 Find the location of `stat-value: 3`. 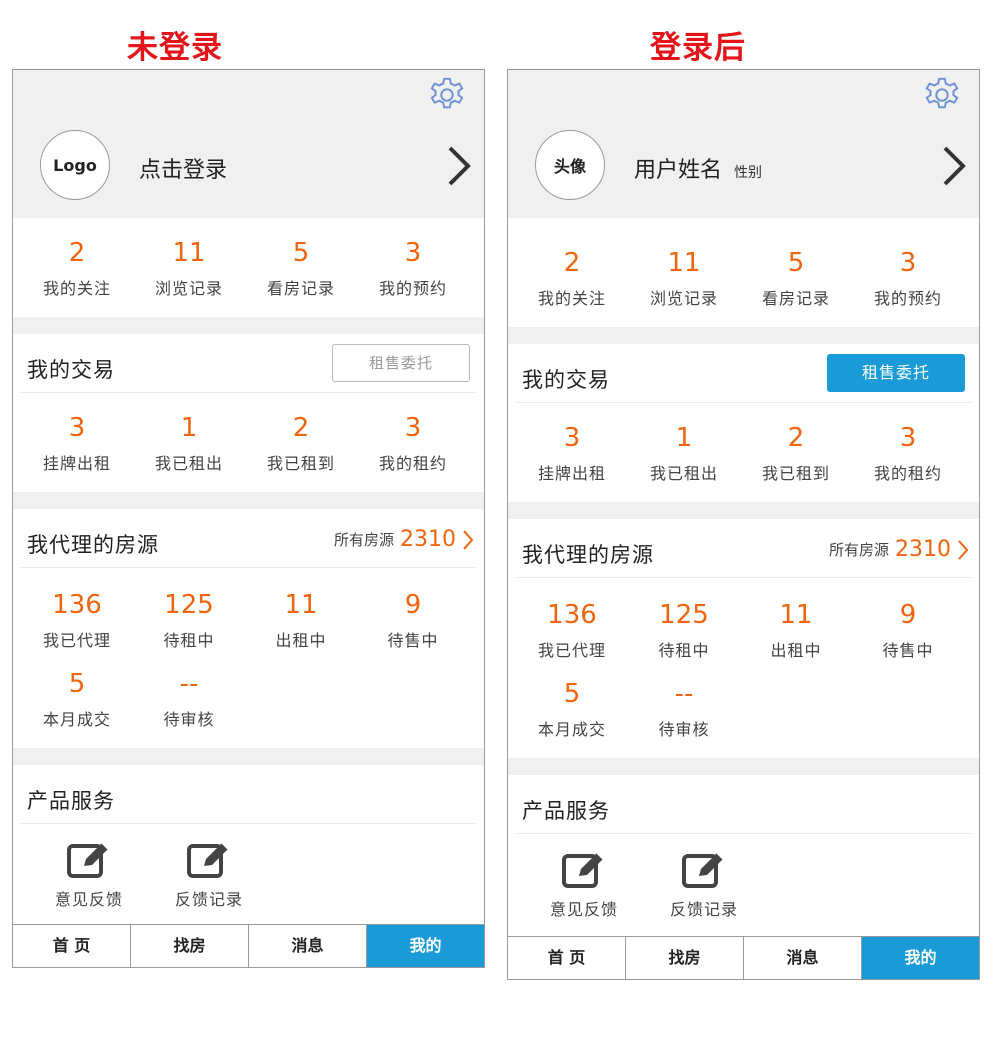

stat-value: 3 is located at coordinates (908, 263).